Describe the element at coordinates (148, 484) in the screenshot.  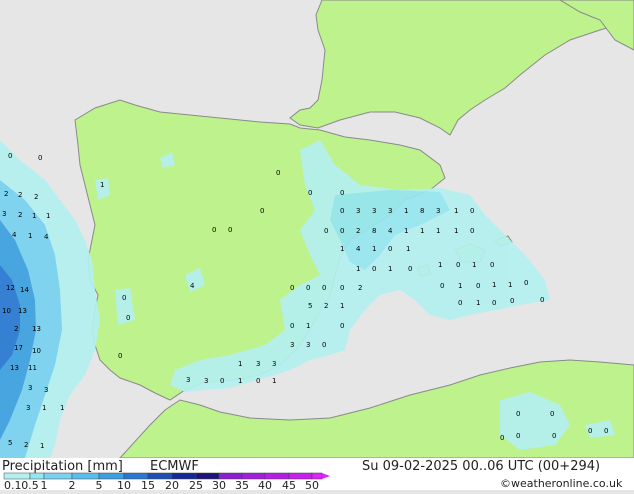
I see `color-scale-tick: 15` at that location.